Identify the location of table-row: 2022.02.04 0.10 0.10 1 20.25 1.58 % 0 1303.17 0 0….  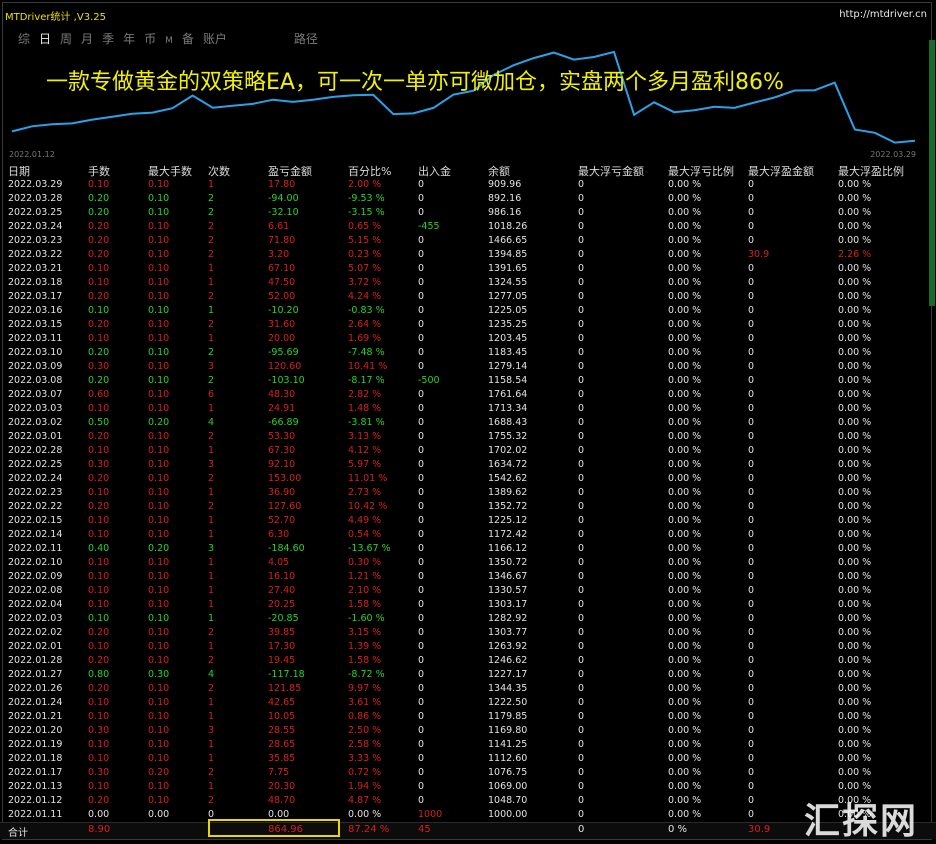
(468, 605).